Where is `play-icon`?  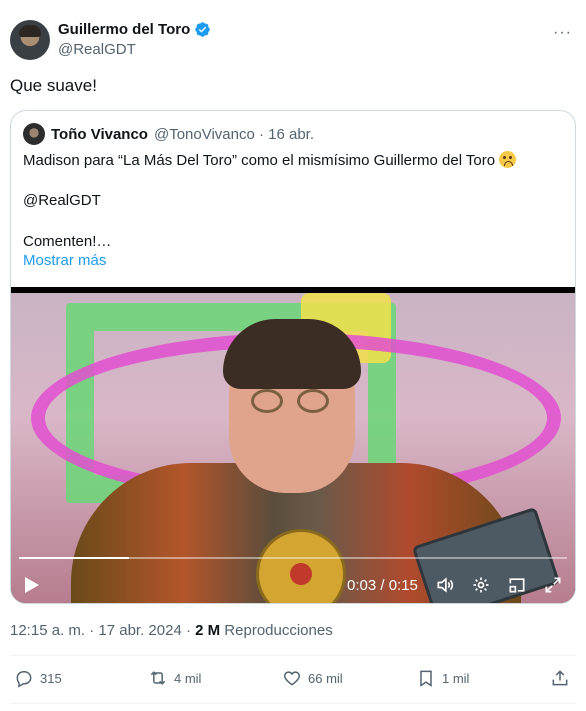
play-icon is located at coordinates (32, 585).